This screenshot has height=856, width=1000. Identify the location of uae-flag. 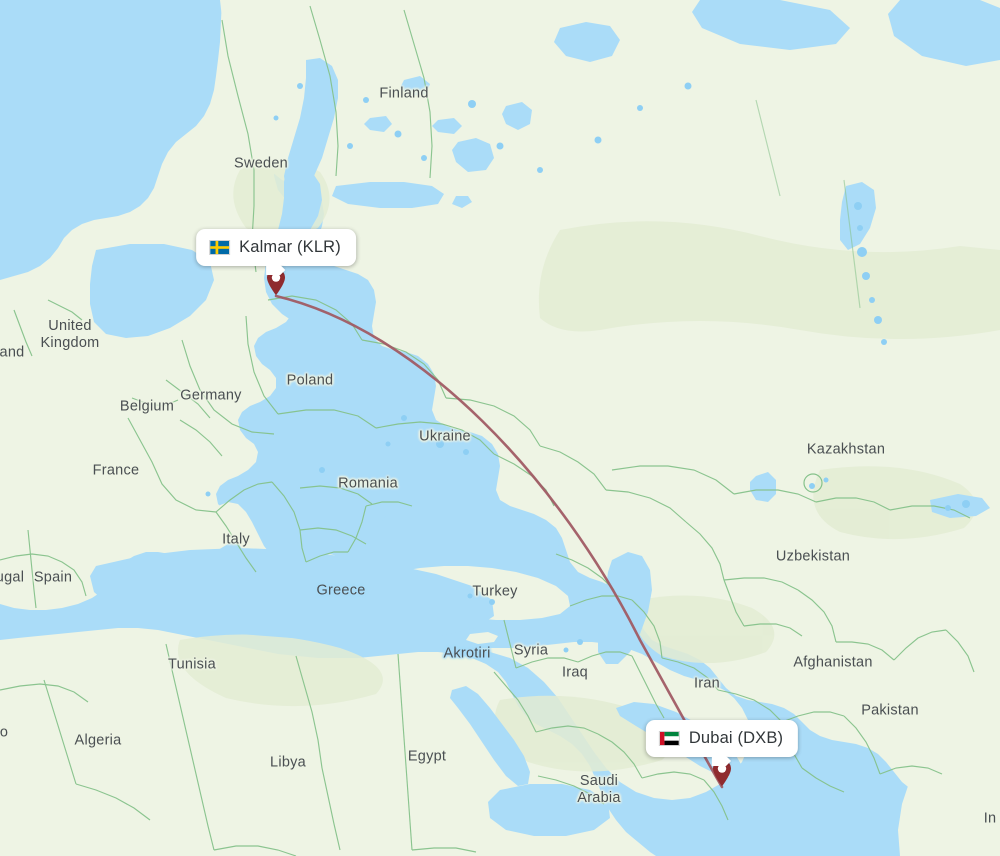
(669, 738).